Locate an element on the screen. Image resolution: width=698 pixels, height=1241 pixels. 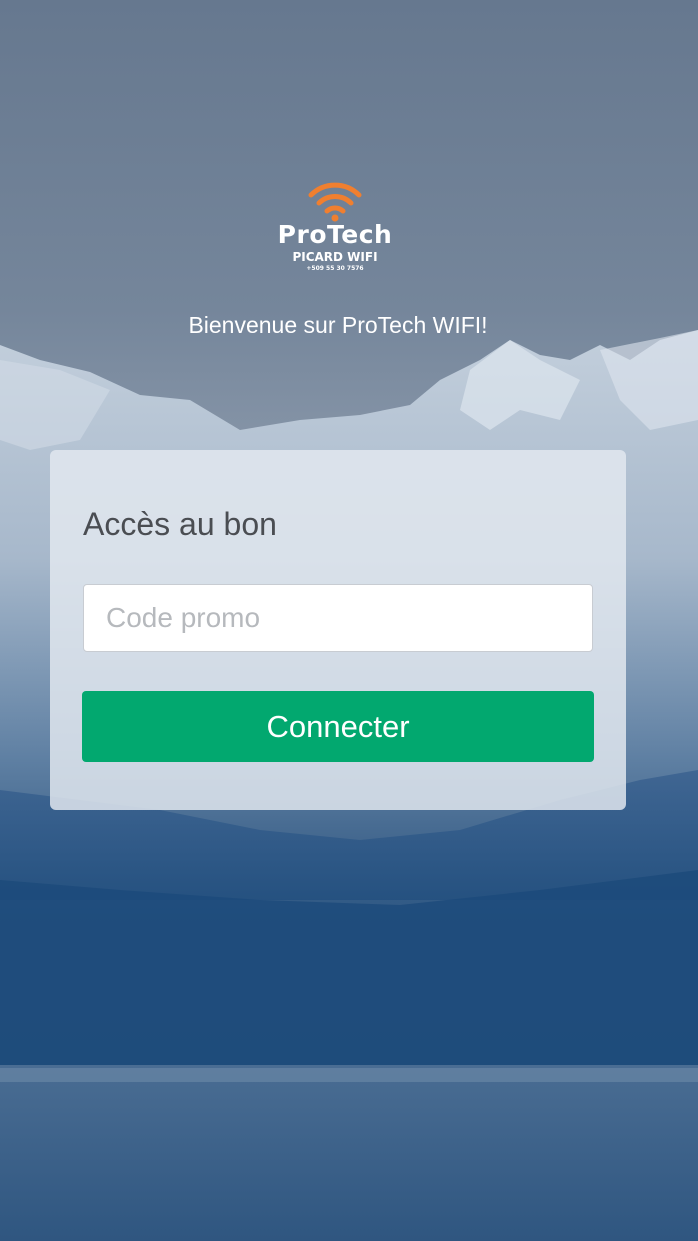
protech-logo: ProTech PICARD WIFI +509 55 30 7576 is located at coordinates (335, 230).